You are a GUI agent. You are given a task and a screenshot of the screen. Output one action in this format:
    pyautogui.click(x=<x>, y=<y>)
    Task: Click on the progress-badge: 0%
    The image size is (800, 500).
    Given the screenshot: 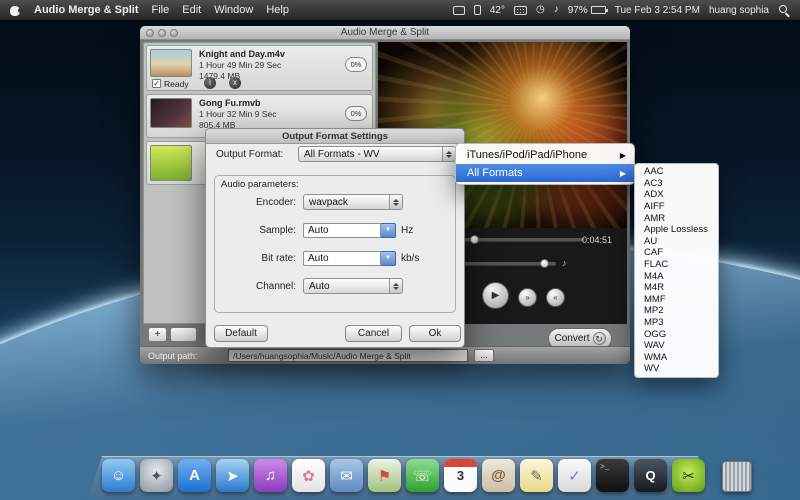 What is the action you would take?
    pyautogui.click(x=356, y=113)
    